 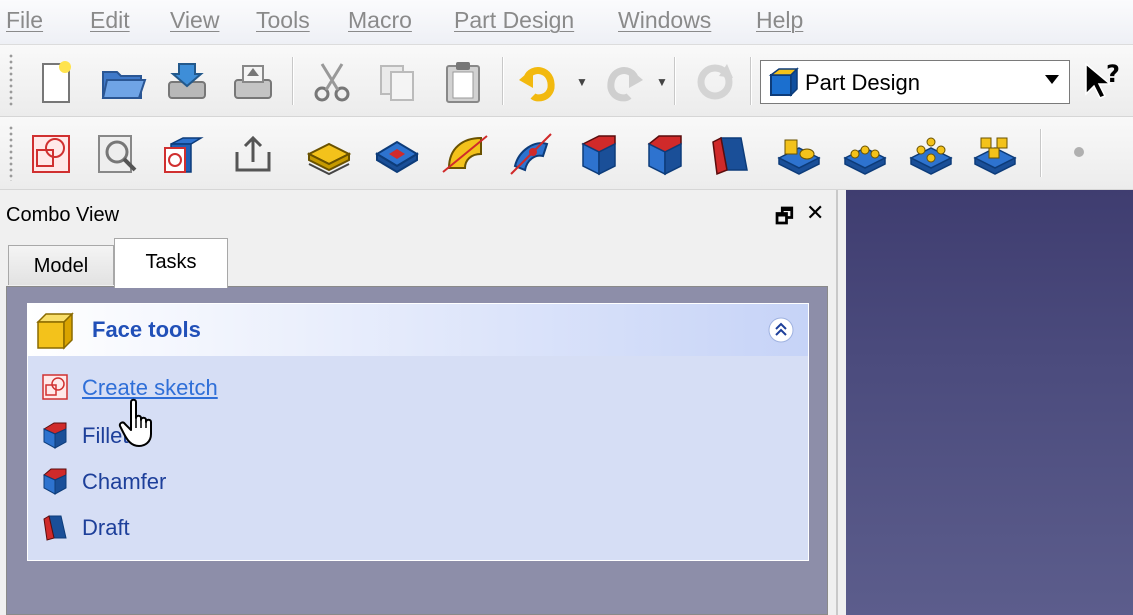 I want to click on close-icon: ✕, so click(x=815, y=213).